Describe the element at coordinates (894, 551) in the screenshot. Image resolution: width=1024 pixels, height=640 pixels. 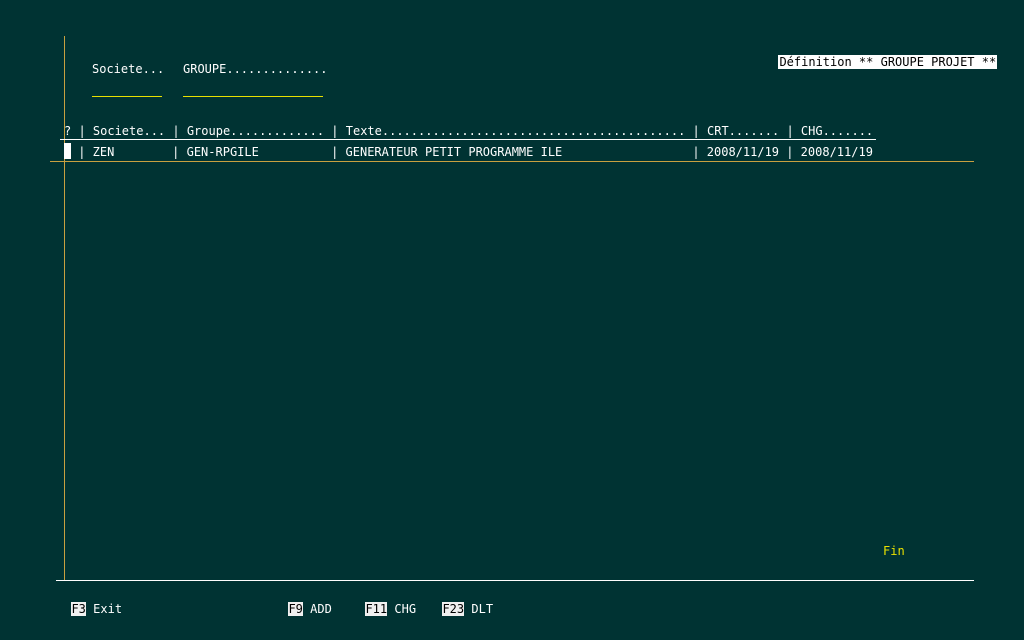
I see `end-of-list-marker: Fin` at that location.